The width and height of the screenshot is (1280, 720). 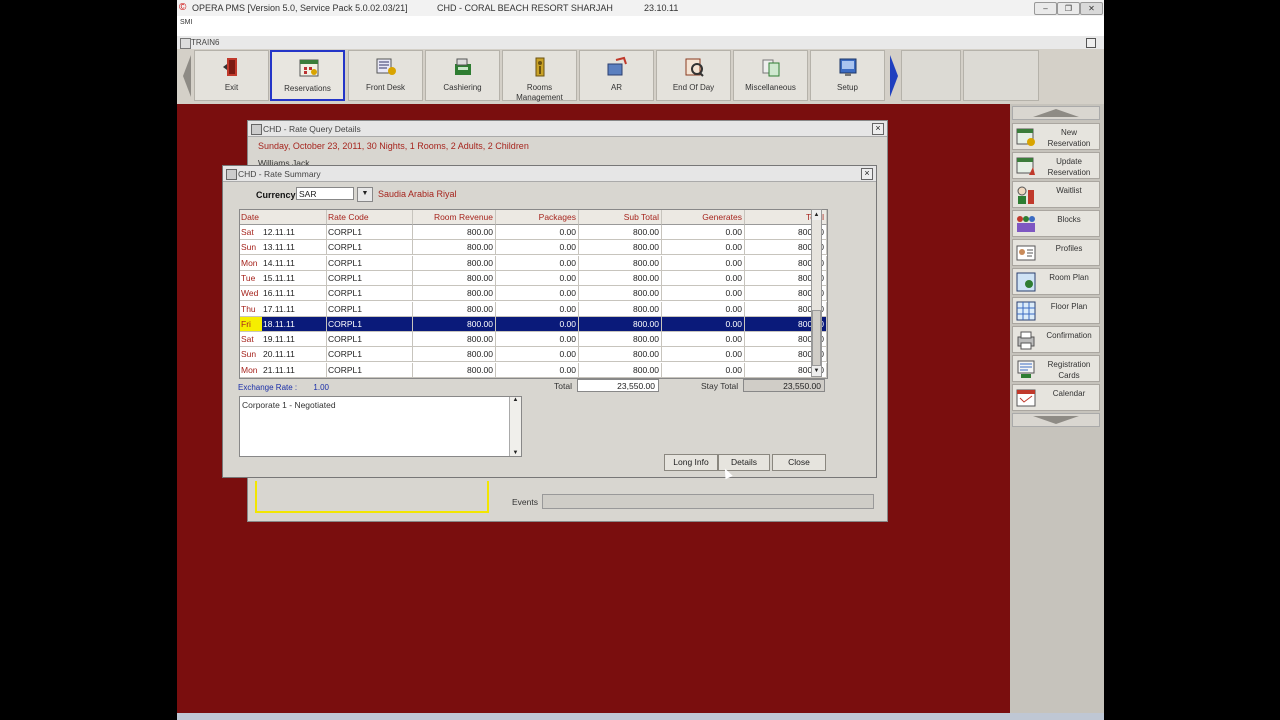 What do you see at coordinates (540, 67) in the screenshot?
I see `room-key-icon` at bounding box center [540, 67].